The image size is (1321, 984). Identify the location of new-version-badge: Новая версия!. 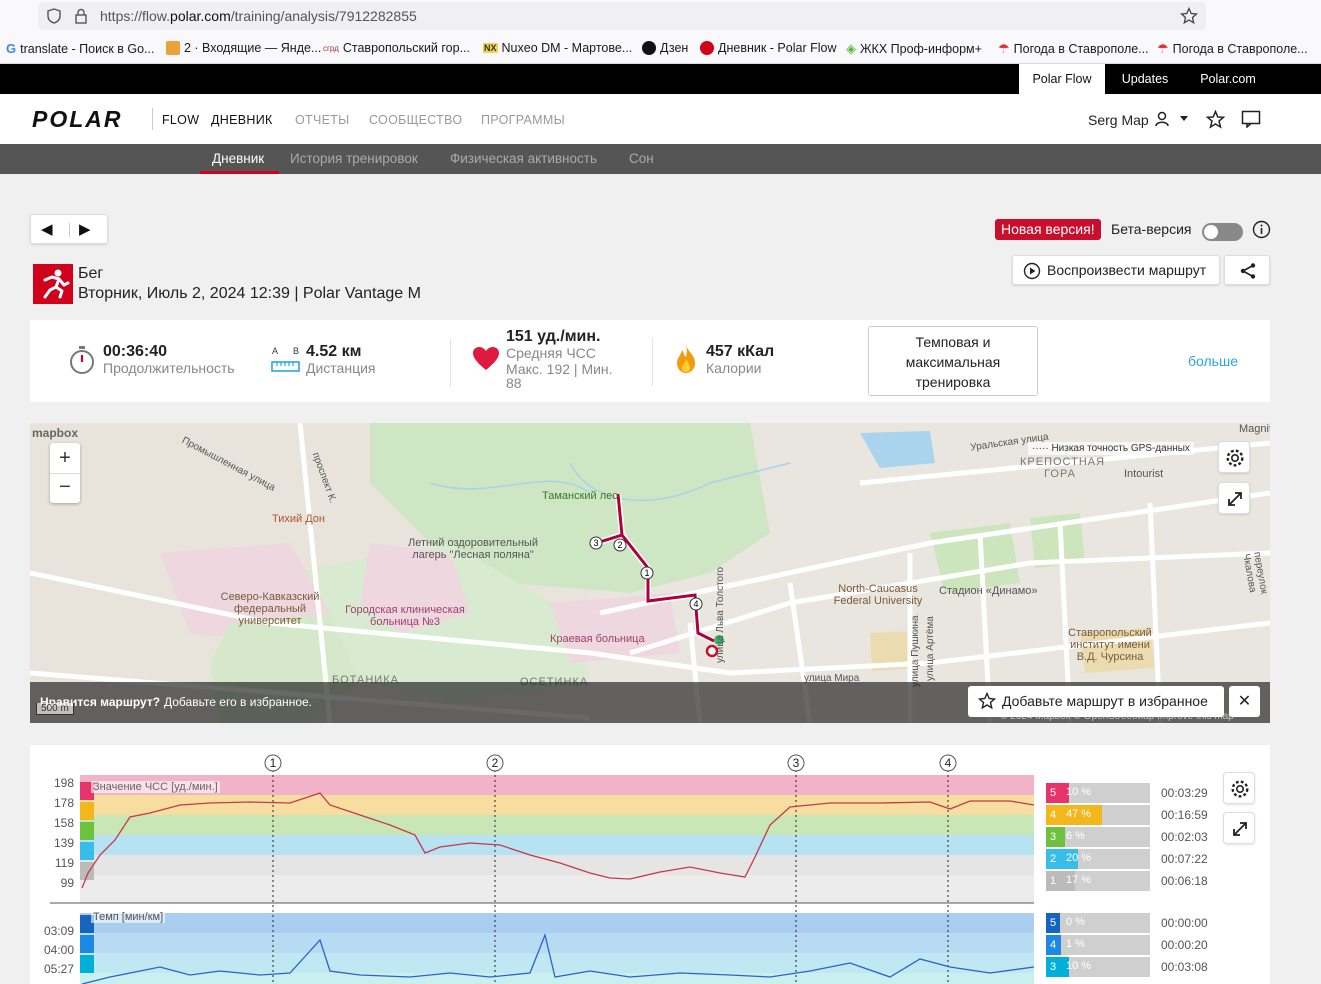
(1048, 229).